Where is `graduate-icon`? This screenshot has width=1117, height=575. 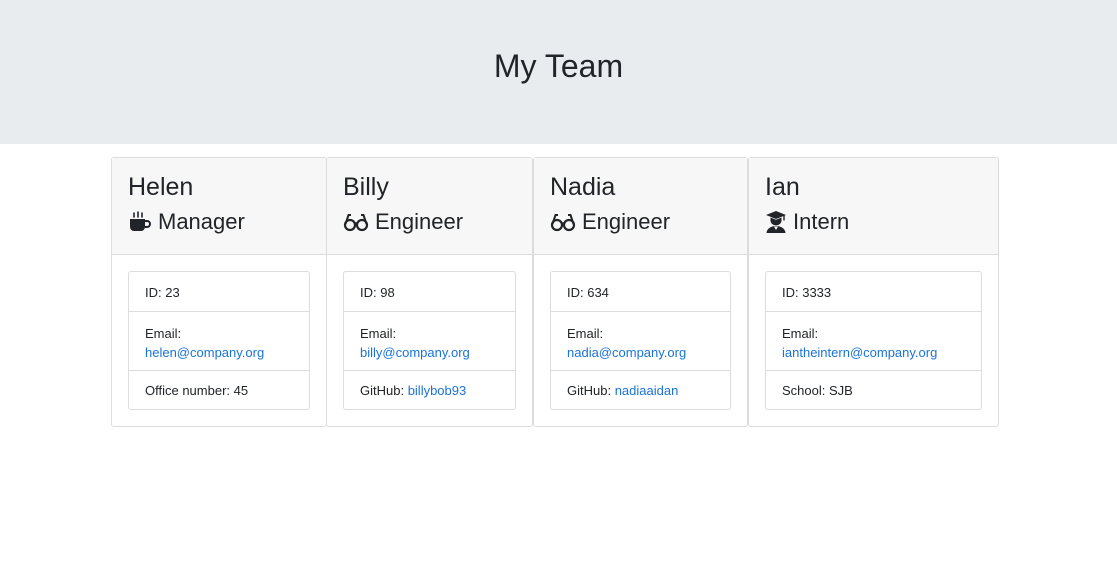 graduate-icon is located at coordinates (776, 222).